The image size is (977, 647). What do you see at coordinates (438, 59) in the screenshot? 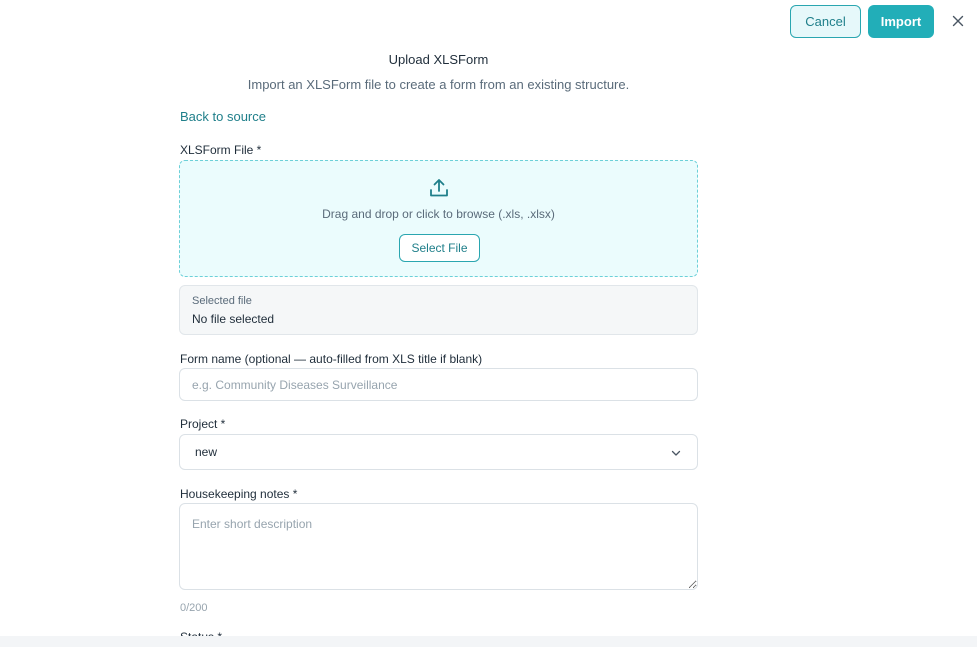
I see `page-title: Upload XLSForm` at bounding box center [438, 59].